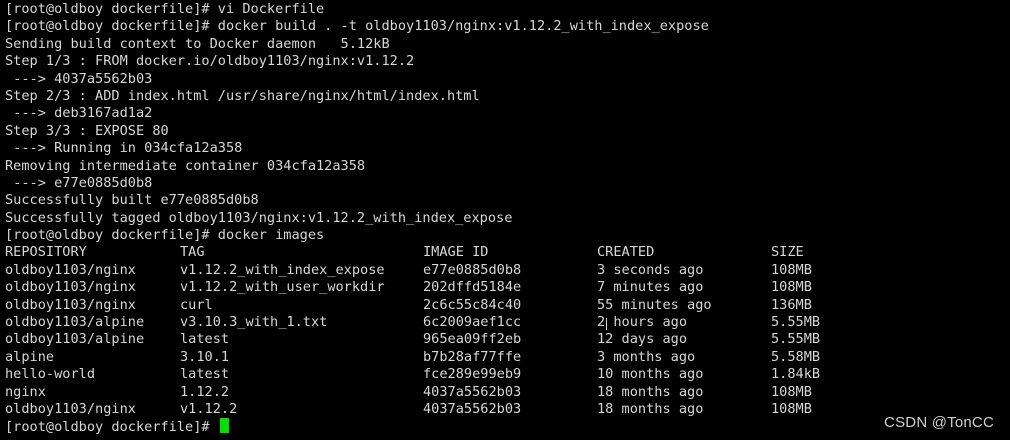 The height and width of the screenshot is (440, 1010). Describe the element at coordinates (606, 324) in the screenshot. I see `mouse-ibeam-cursor-icon` at that location.